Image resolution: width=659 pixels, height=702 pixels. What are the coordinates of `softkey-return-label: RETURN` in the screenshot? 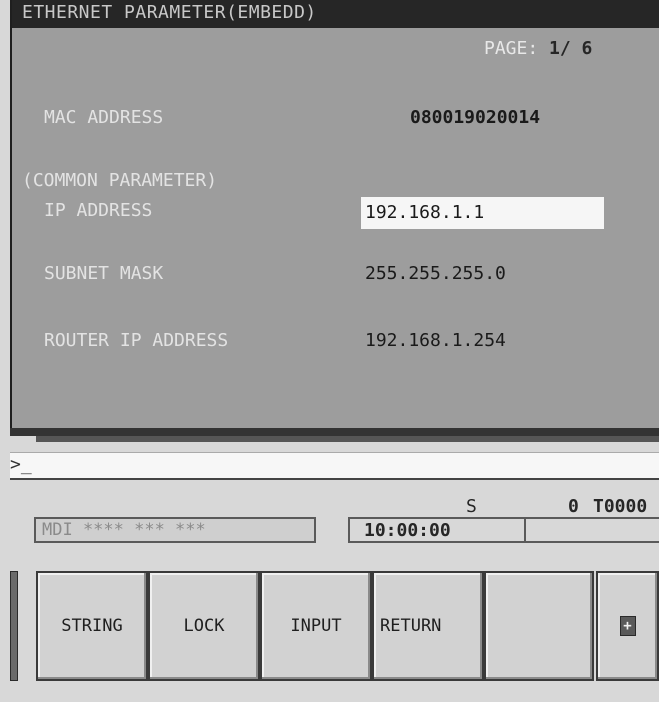 It's located at (411, 626).